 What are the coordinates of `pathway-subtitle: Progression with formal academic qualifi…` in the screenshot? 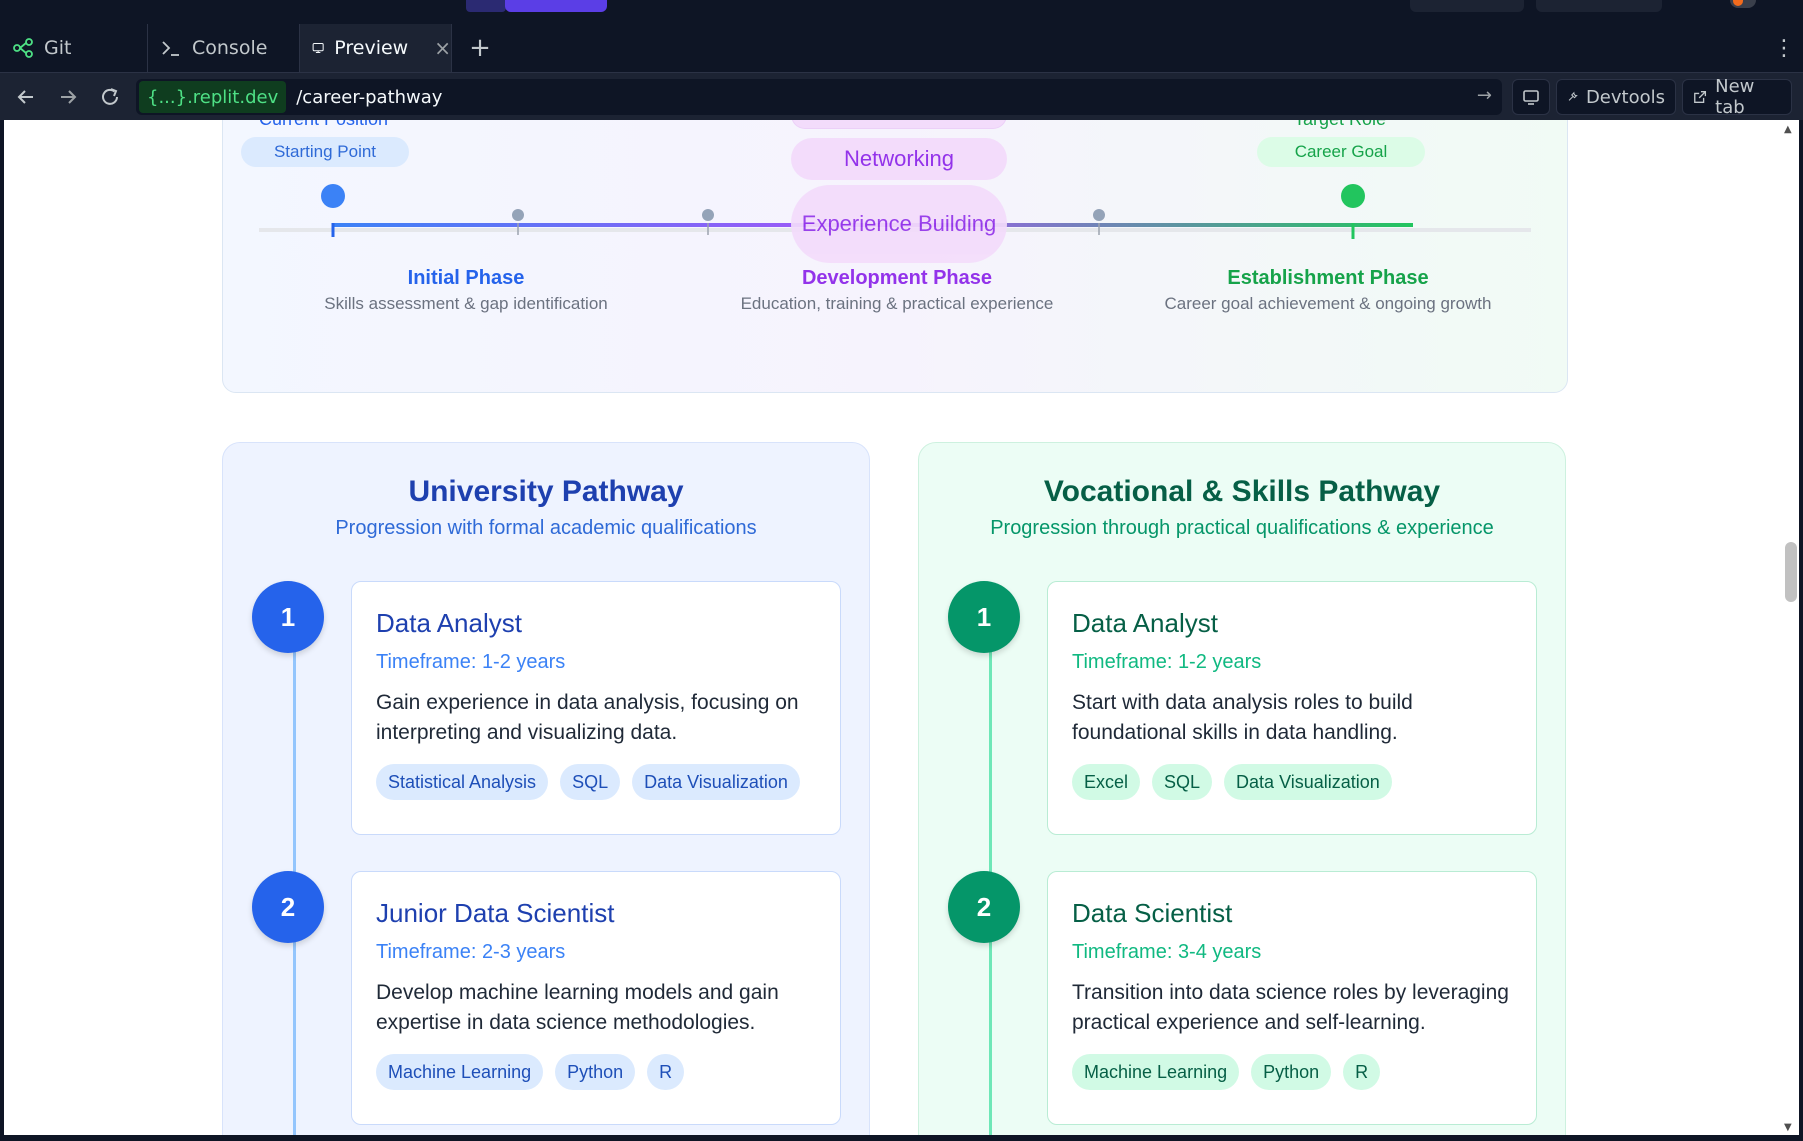 It's located at (546, 528).